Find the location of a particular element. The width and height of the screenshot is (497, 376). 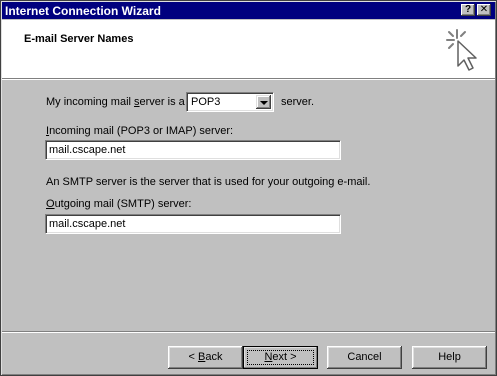

incoming-type-label: My incoming mail server is a is located at coordinates (115, 102).